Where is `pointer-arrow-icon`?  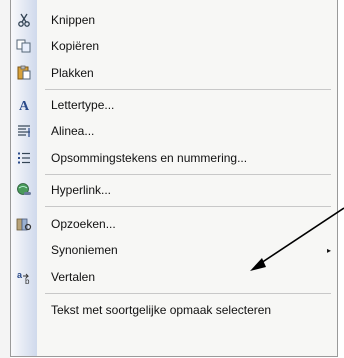
pointer-arrow-icon is located at coordinates (297, 239).